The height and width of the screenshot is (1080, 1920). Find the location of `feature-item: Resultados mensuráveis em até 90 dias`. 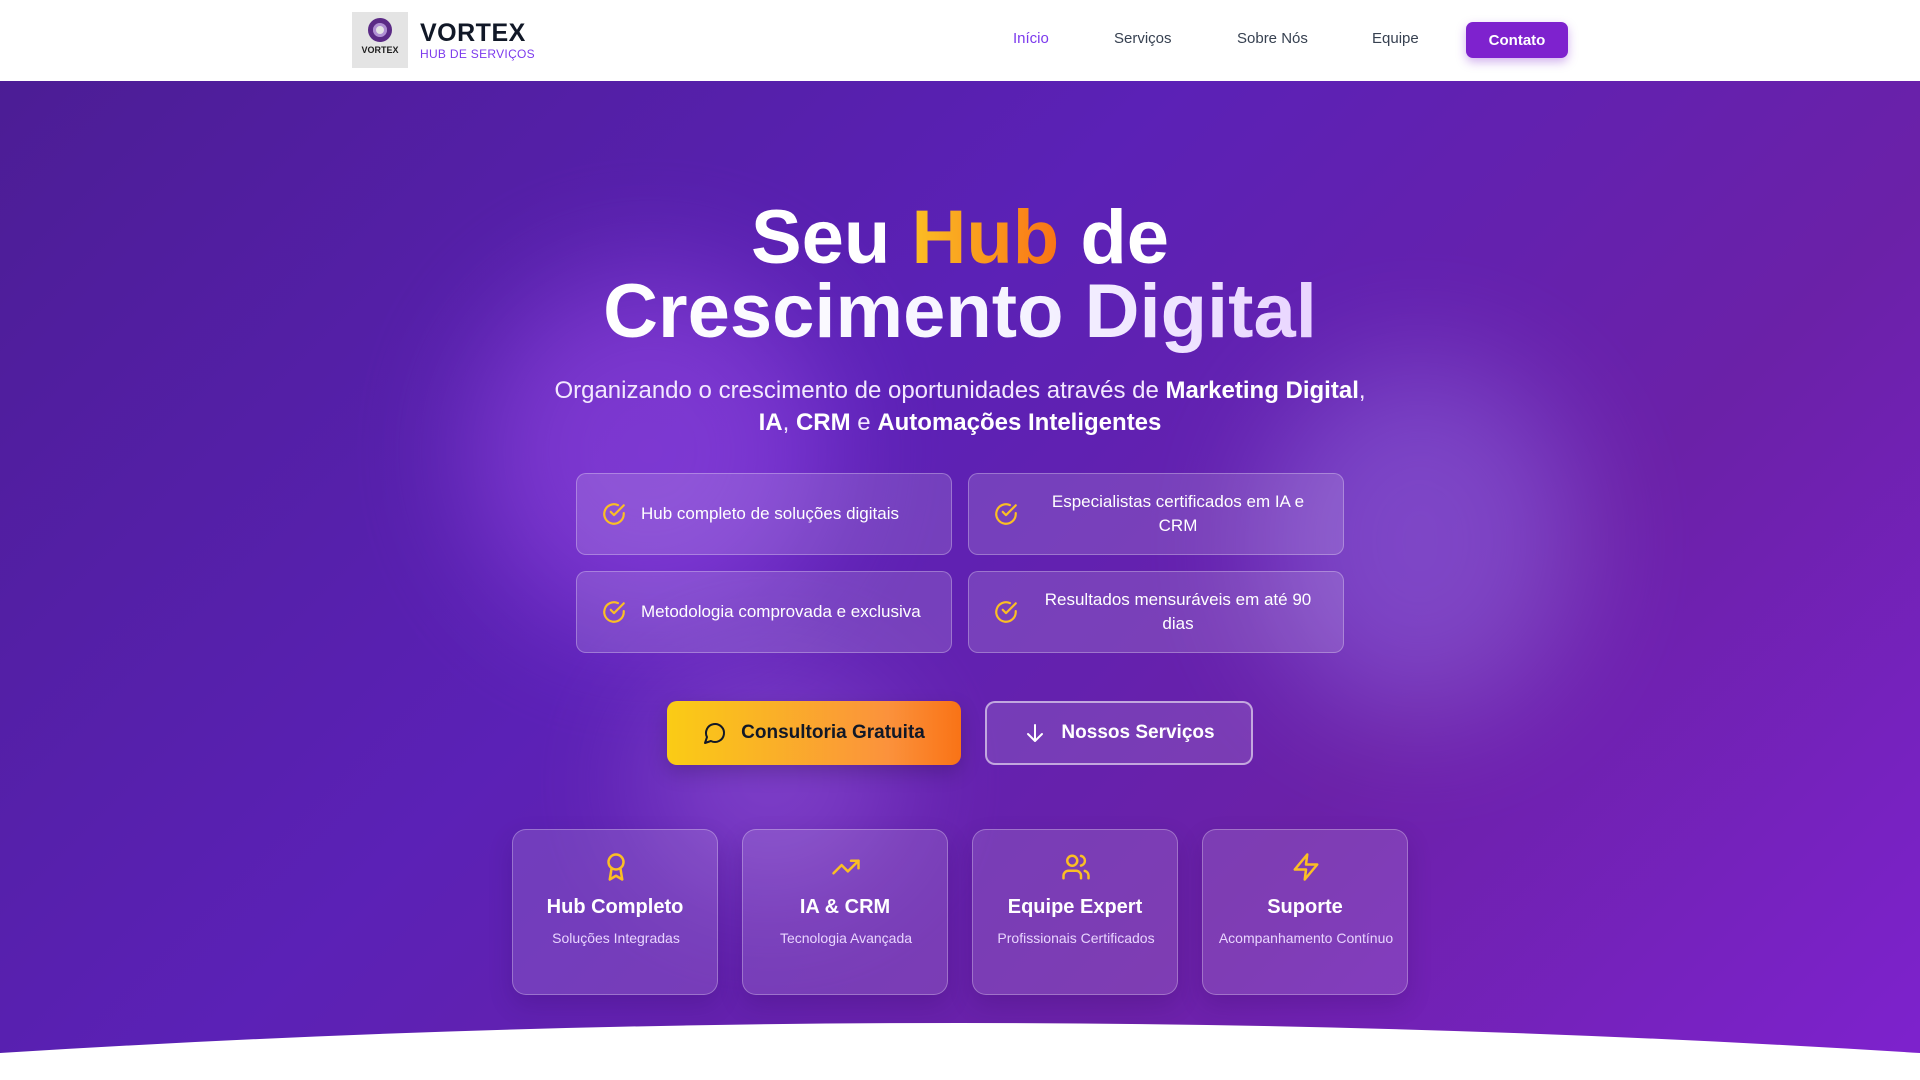

feature-item: Resultados mensuráveis em até 90 dias is located at coordinates (1156, 612).